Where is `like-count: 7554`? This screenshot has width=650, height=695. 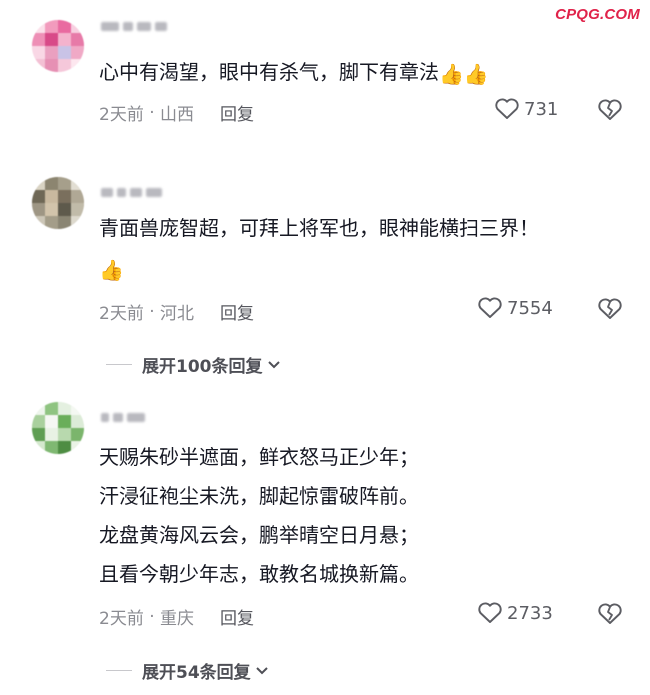 like-count: 7554 is located at coordinates (530, 308).